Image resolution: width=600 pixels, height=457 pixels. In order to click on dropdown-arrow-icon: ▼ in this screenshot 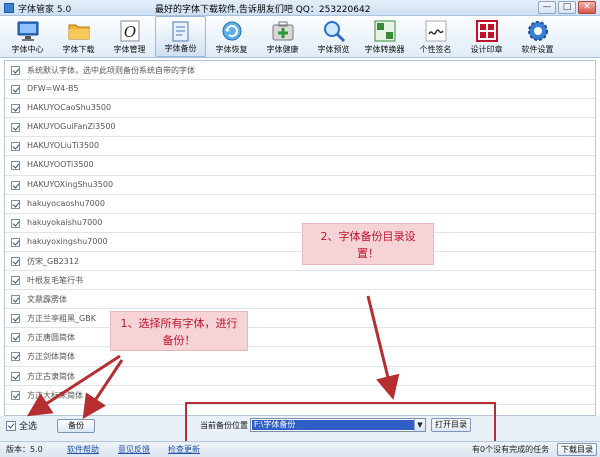, I will do `click(419, 425)`.